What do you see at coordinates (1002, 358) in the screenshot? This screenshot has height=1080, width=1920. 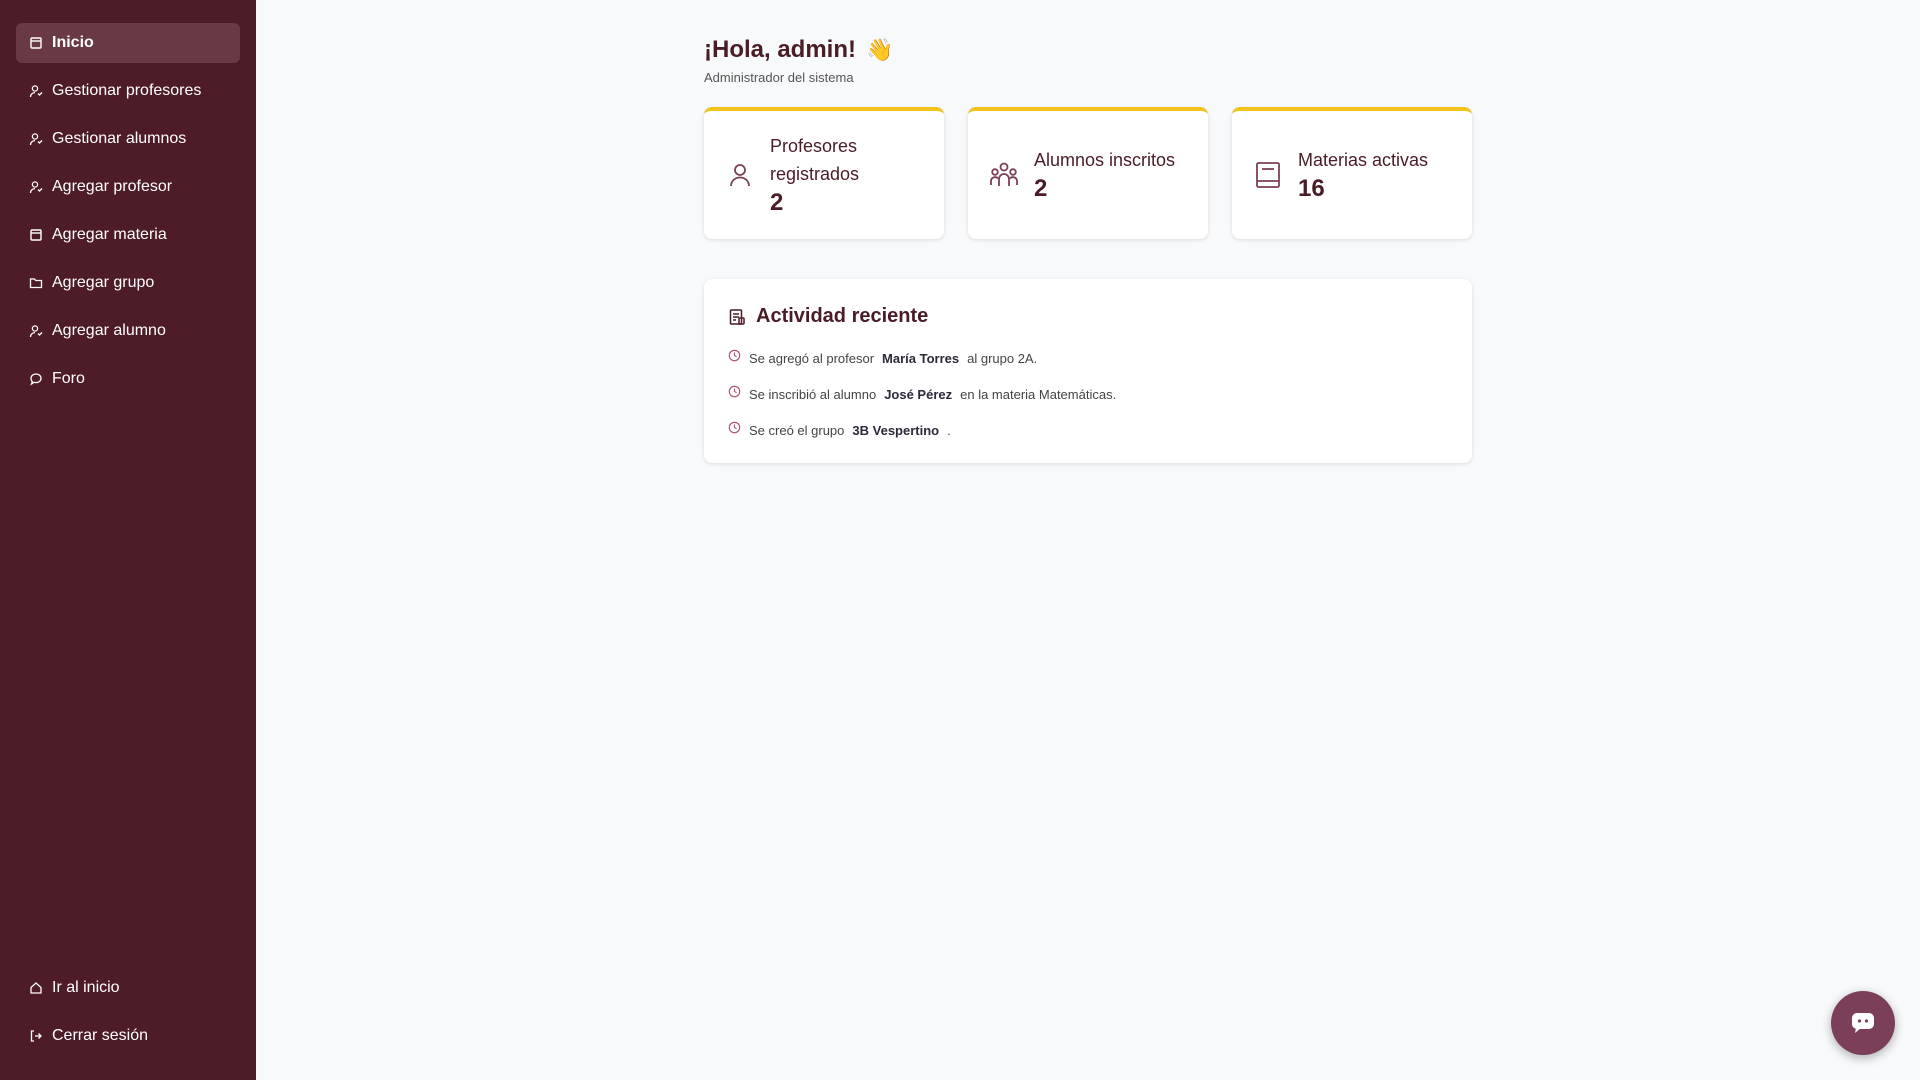 I see `activity-text: al grupo 2A.` at bounding box center [1002, 358].